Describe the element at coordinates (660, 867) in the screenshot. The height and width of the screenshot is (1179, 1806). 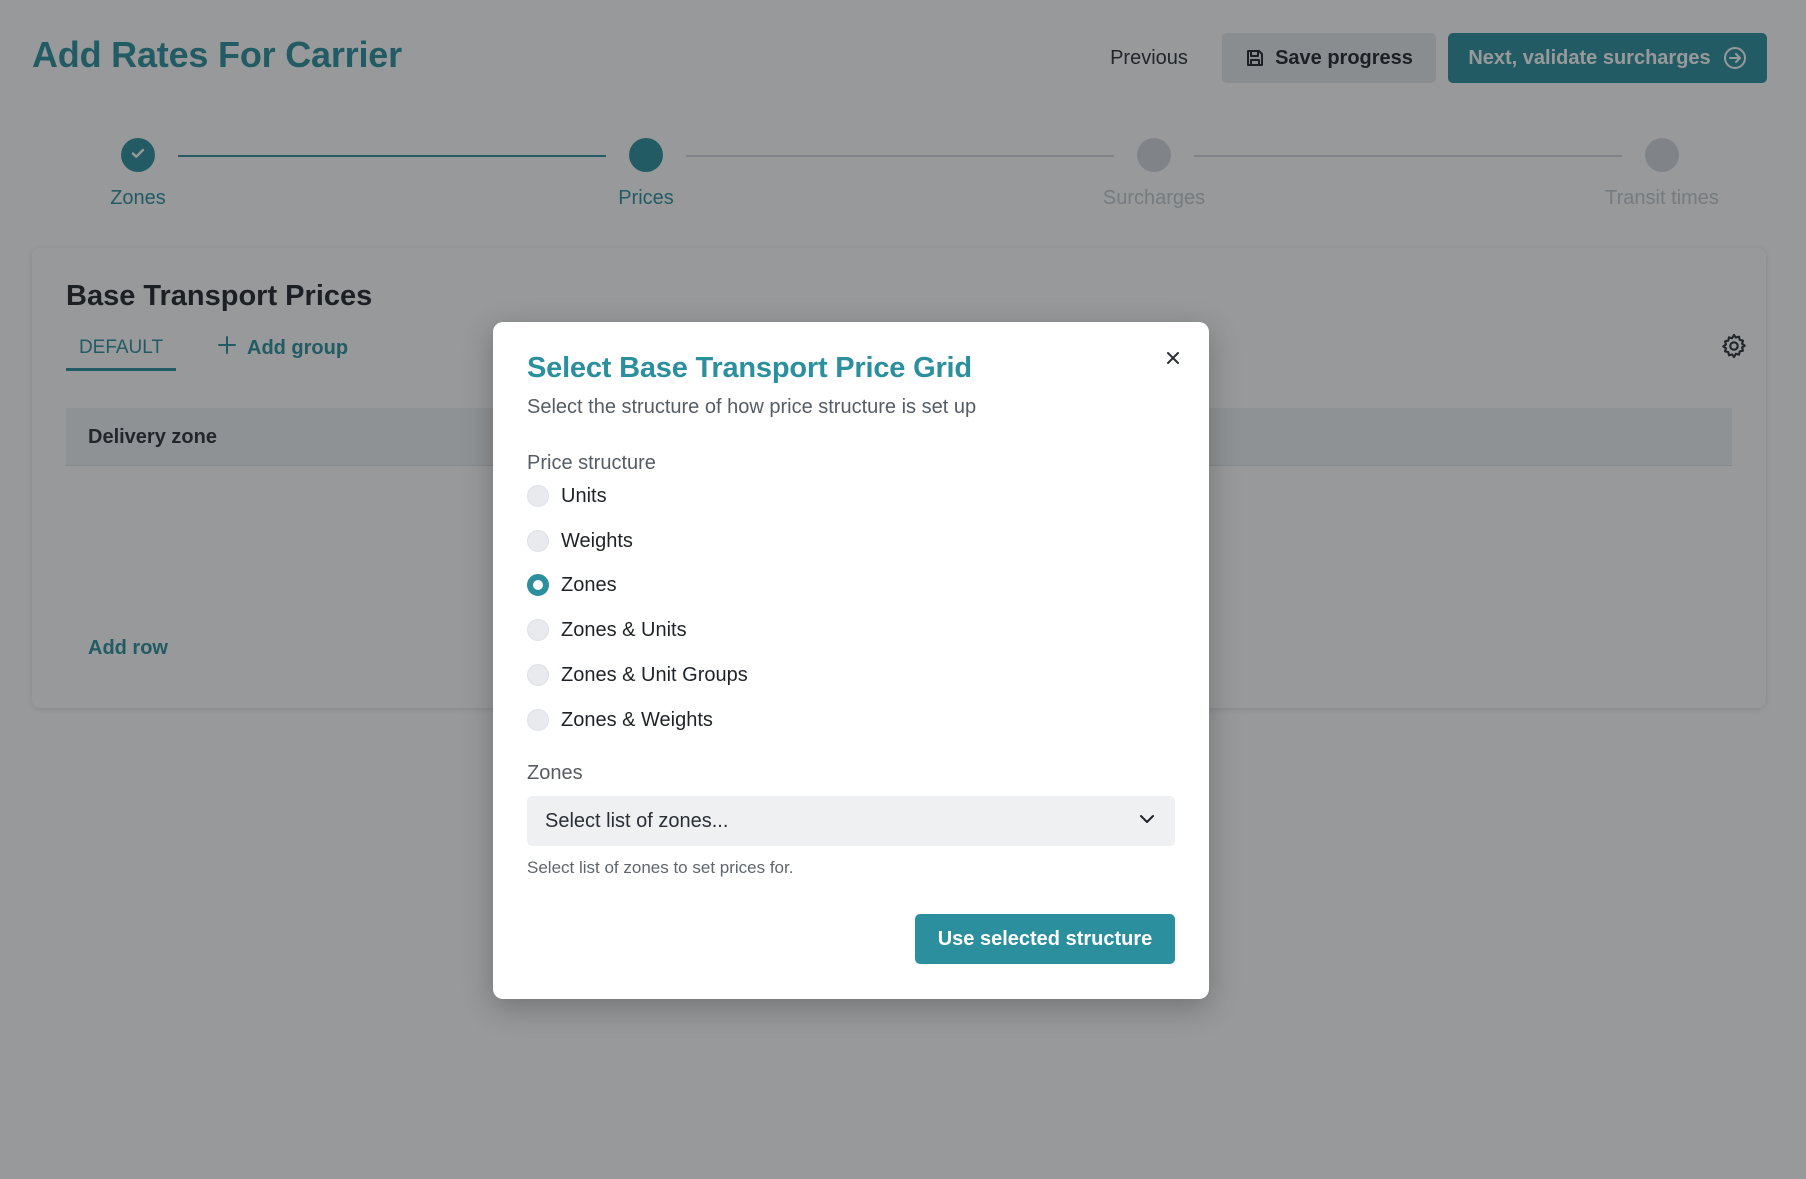
I see `zones-hint: Select list of zones to set prices for.` at that location.